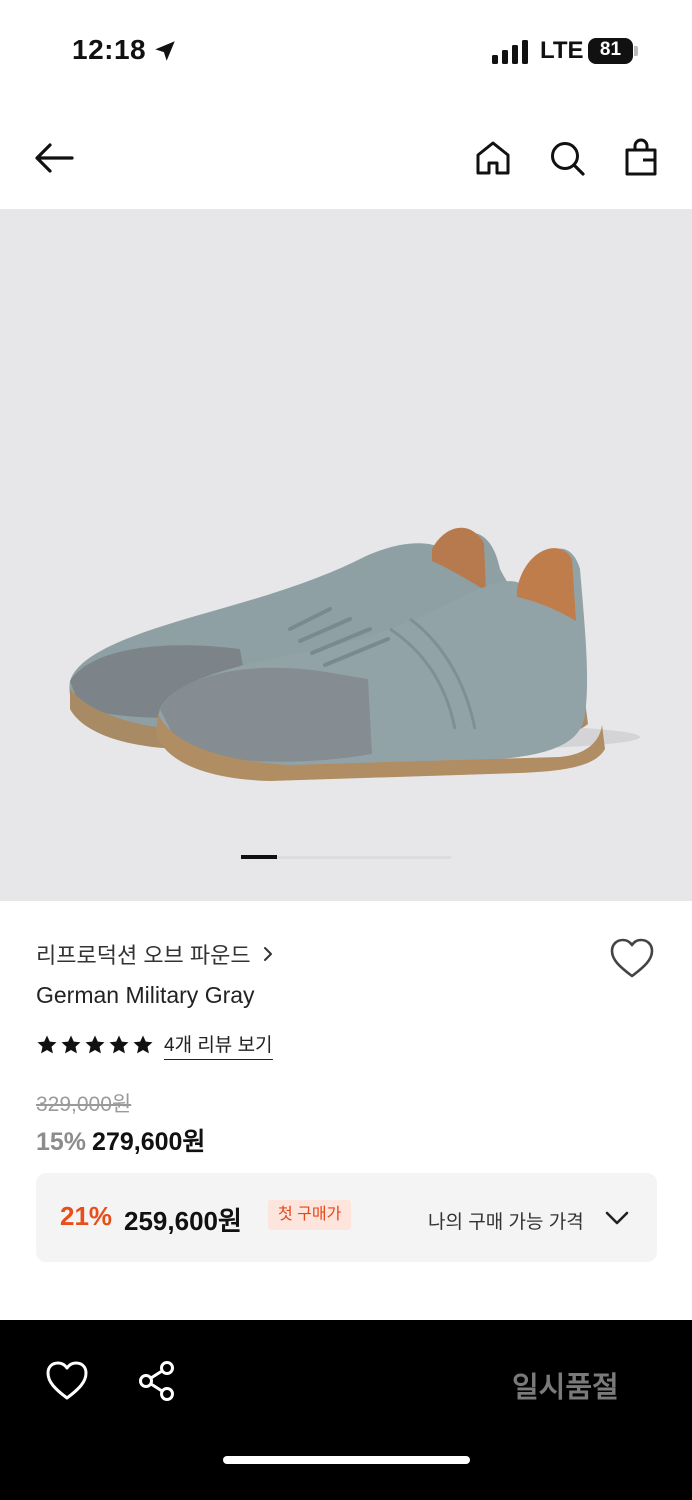 This screenshot has height=1500, width=692. I want to click on image-pager-active, so click(259, 857).